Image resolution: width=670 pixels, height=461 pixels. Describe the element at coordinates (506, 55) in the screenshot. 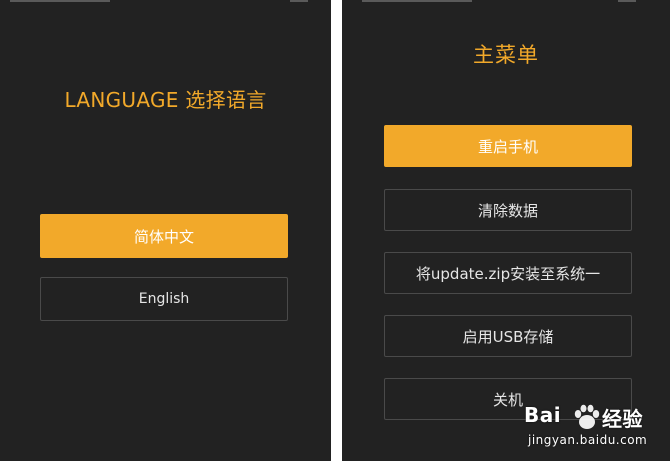

I see `main-menu-title: 主菜单` at that location.